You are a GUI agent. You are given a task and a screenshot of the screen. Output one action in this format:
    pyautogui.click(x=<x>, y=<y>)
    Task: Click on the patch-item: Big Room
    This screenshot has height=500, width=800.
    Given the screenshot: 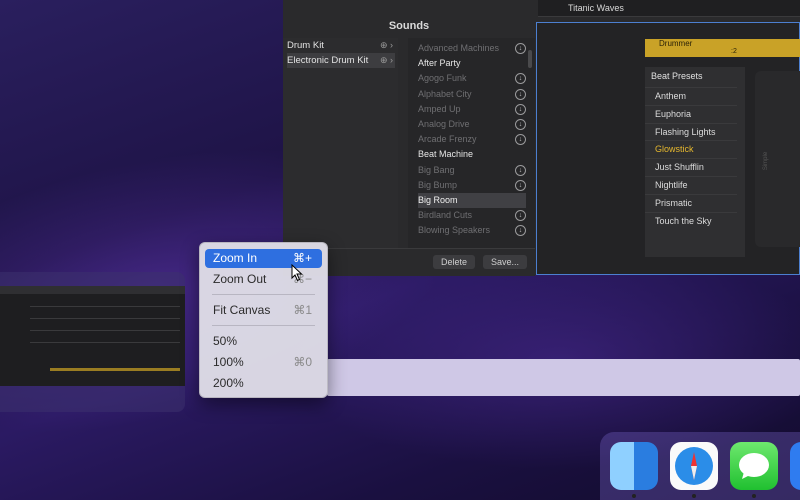 What is the action you would take?
    pyautogui.click(x=472, y=200)
    